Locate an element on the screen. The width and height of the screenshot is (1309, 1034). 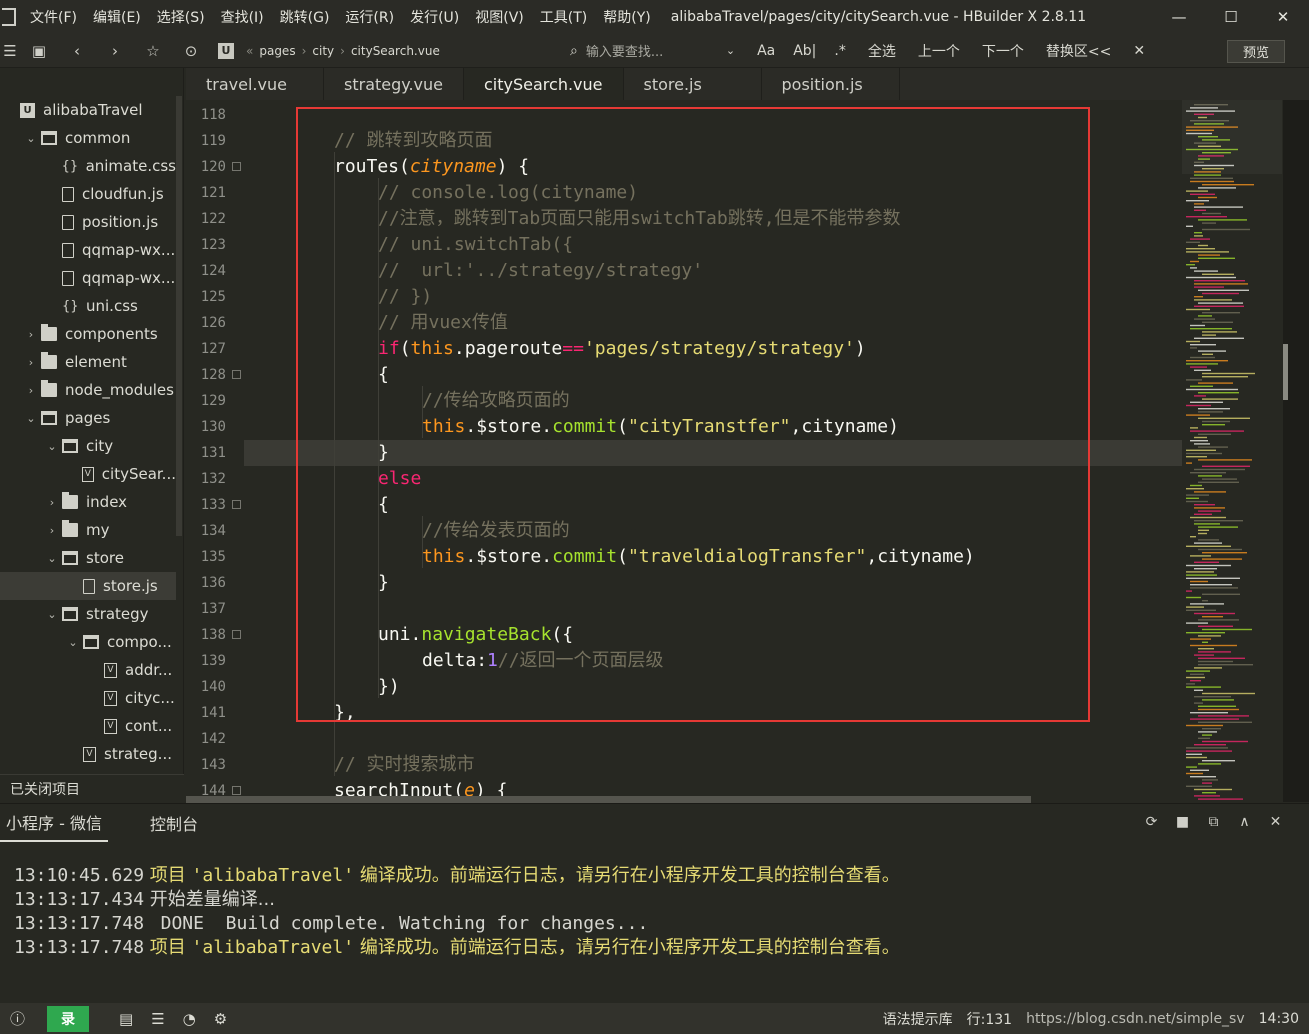
tree-item: ⌄ pages is located at coordinates (88, 418).